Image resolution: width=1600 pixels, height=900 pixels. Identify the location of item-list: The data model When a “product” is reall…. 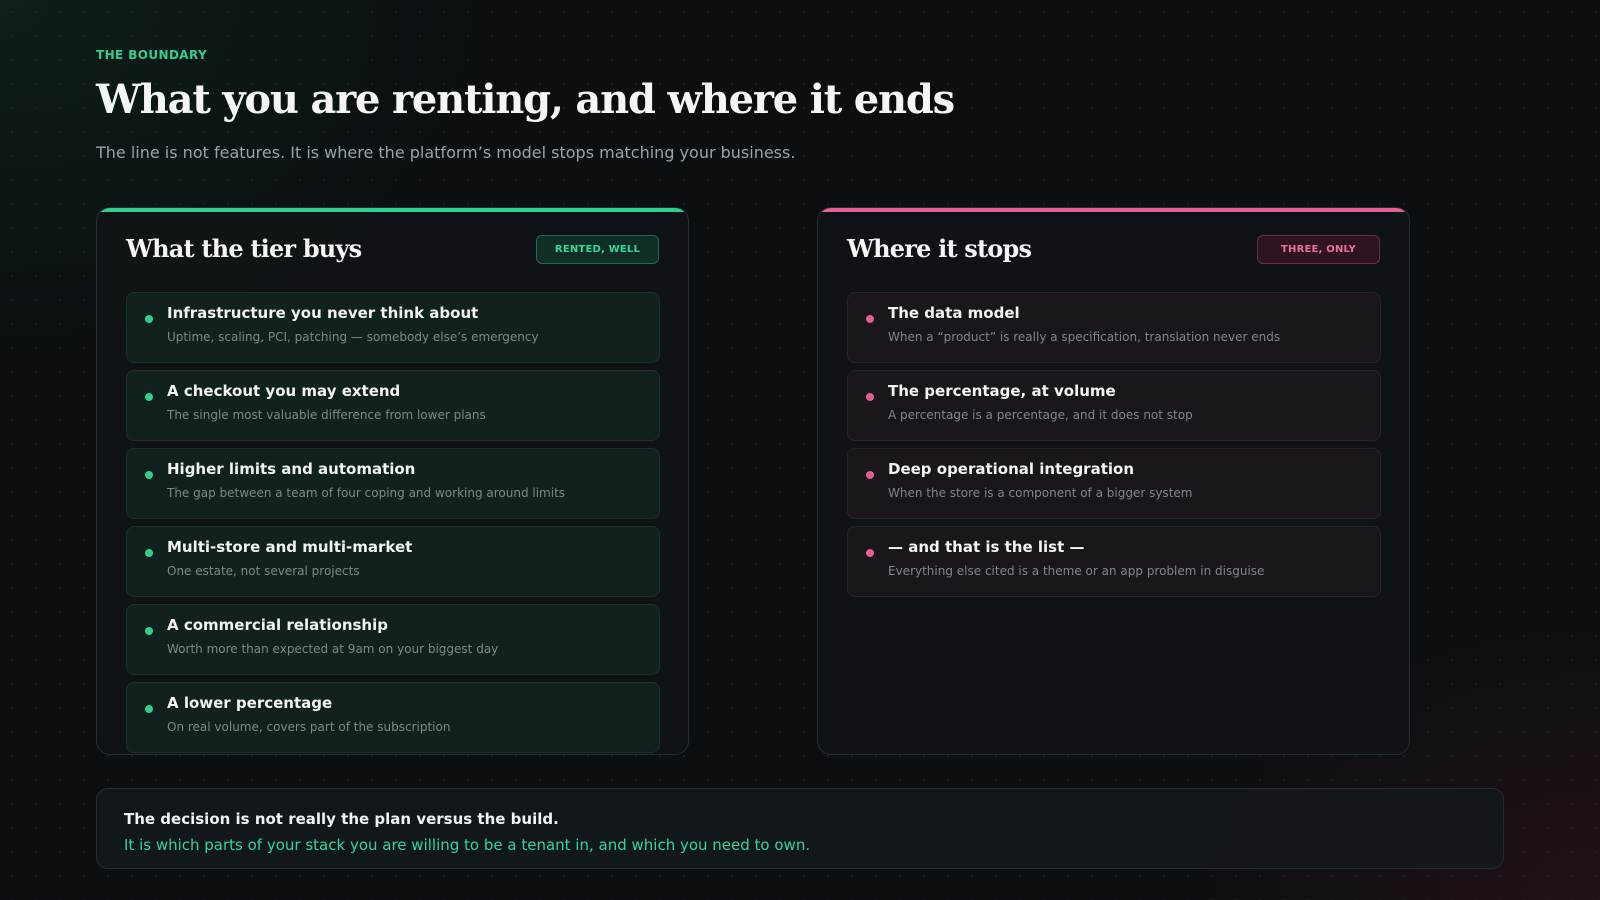
(1114, 448).